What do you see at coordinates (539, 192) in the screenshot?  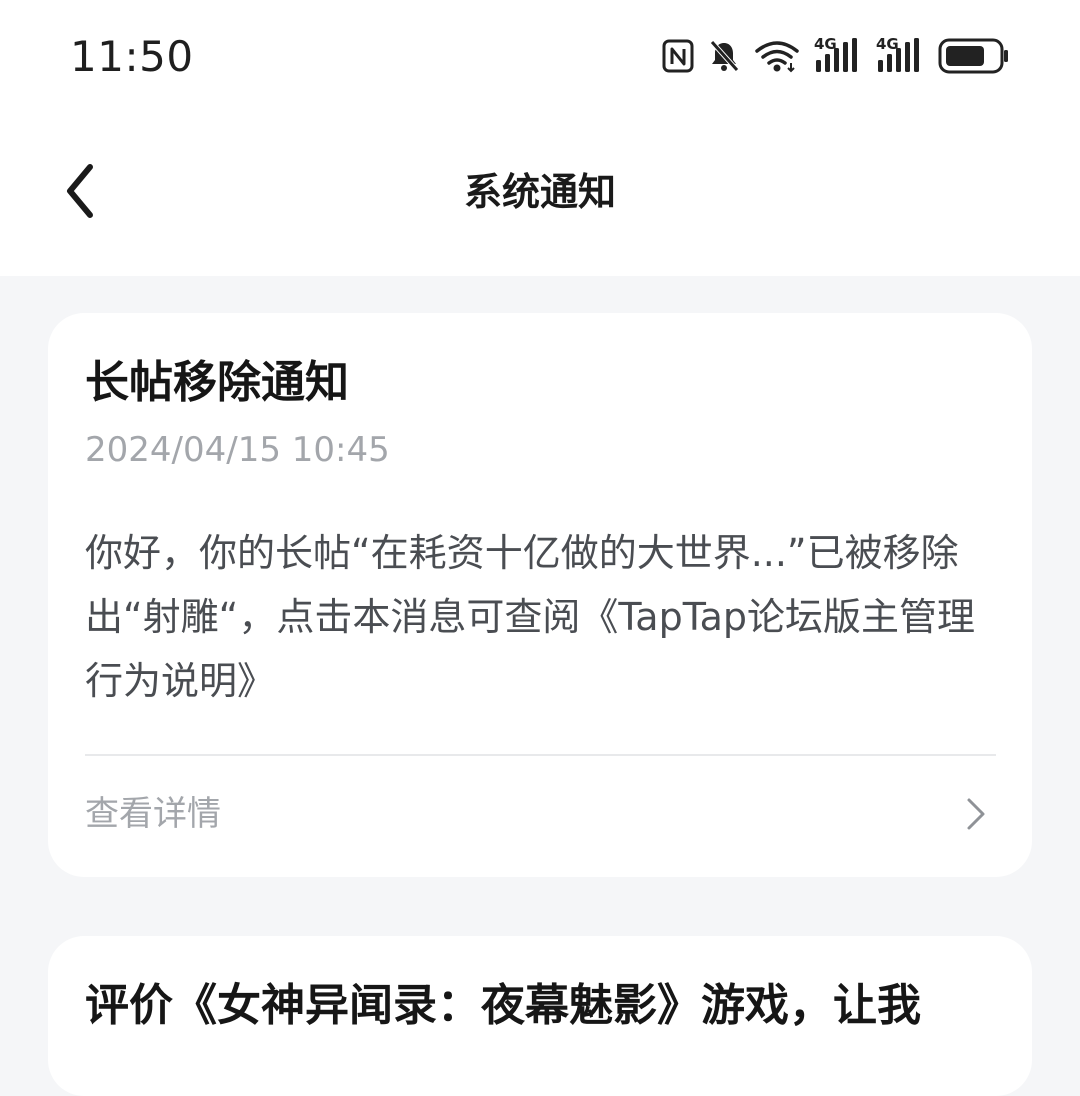 I see `page-title: 系统通知` at bounding box center [539, 192].